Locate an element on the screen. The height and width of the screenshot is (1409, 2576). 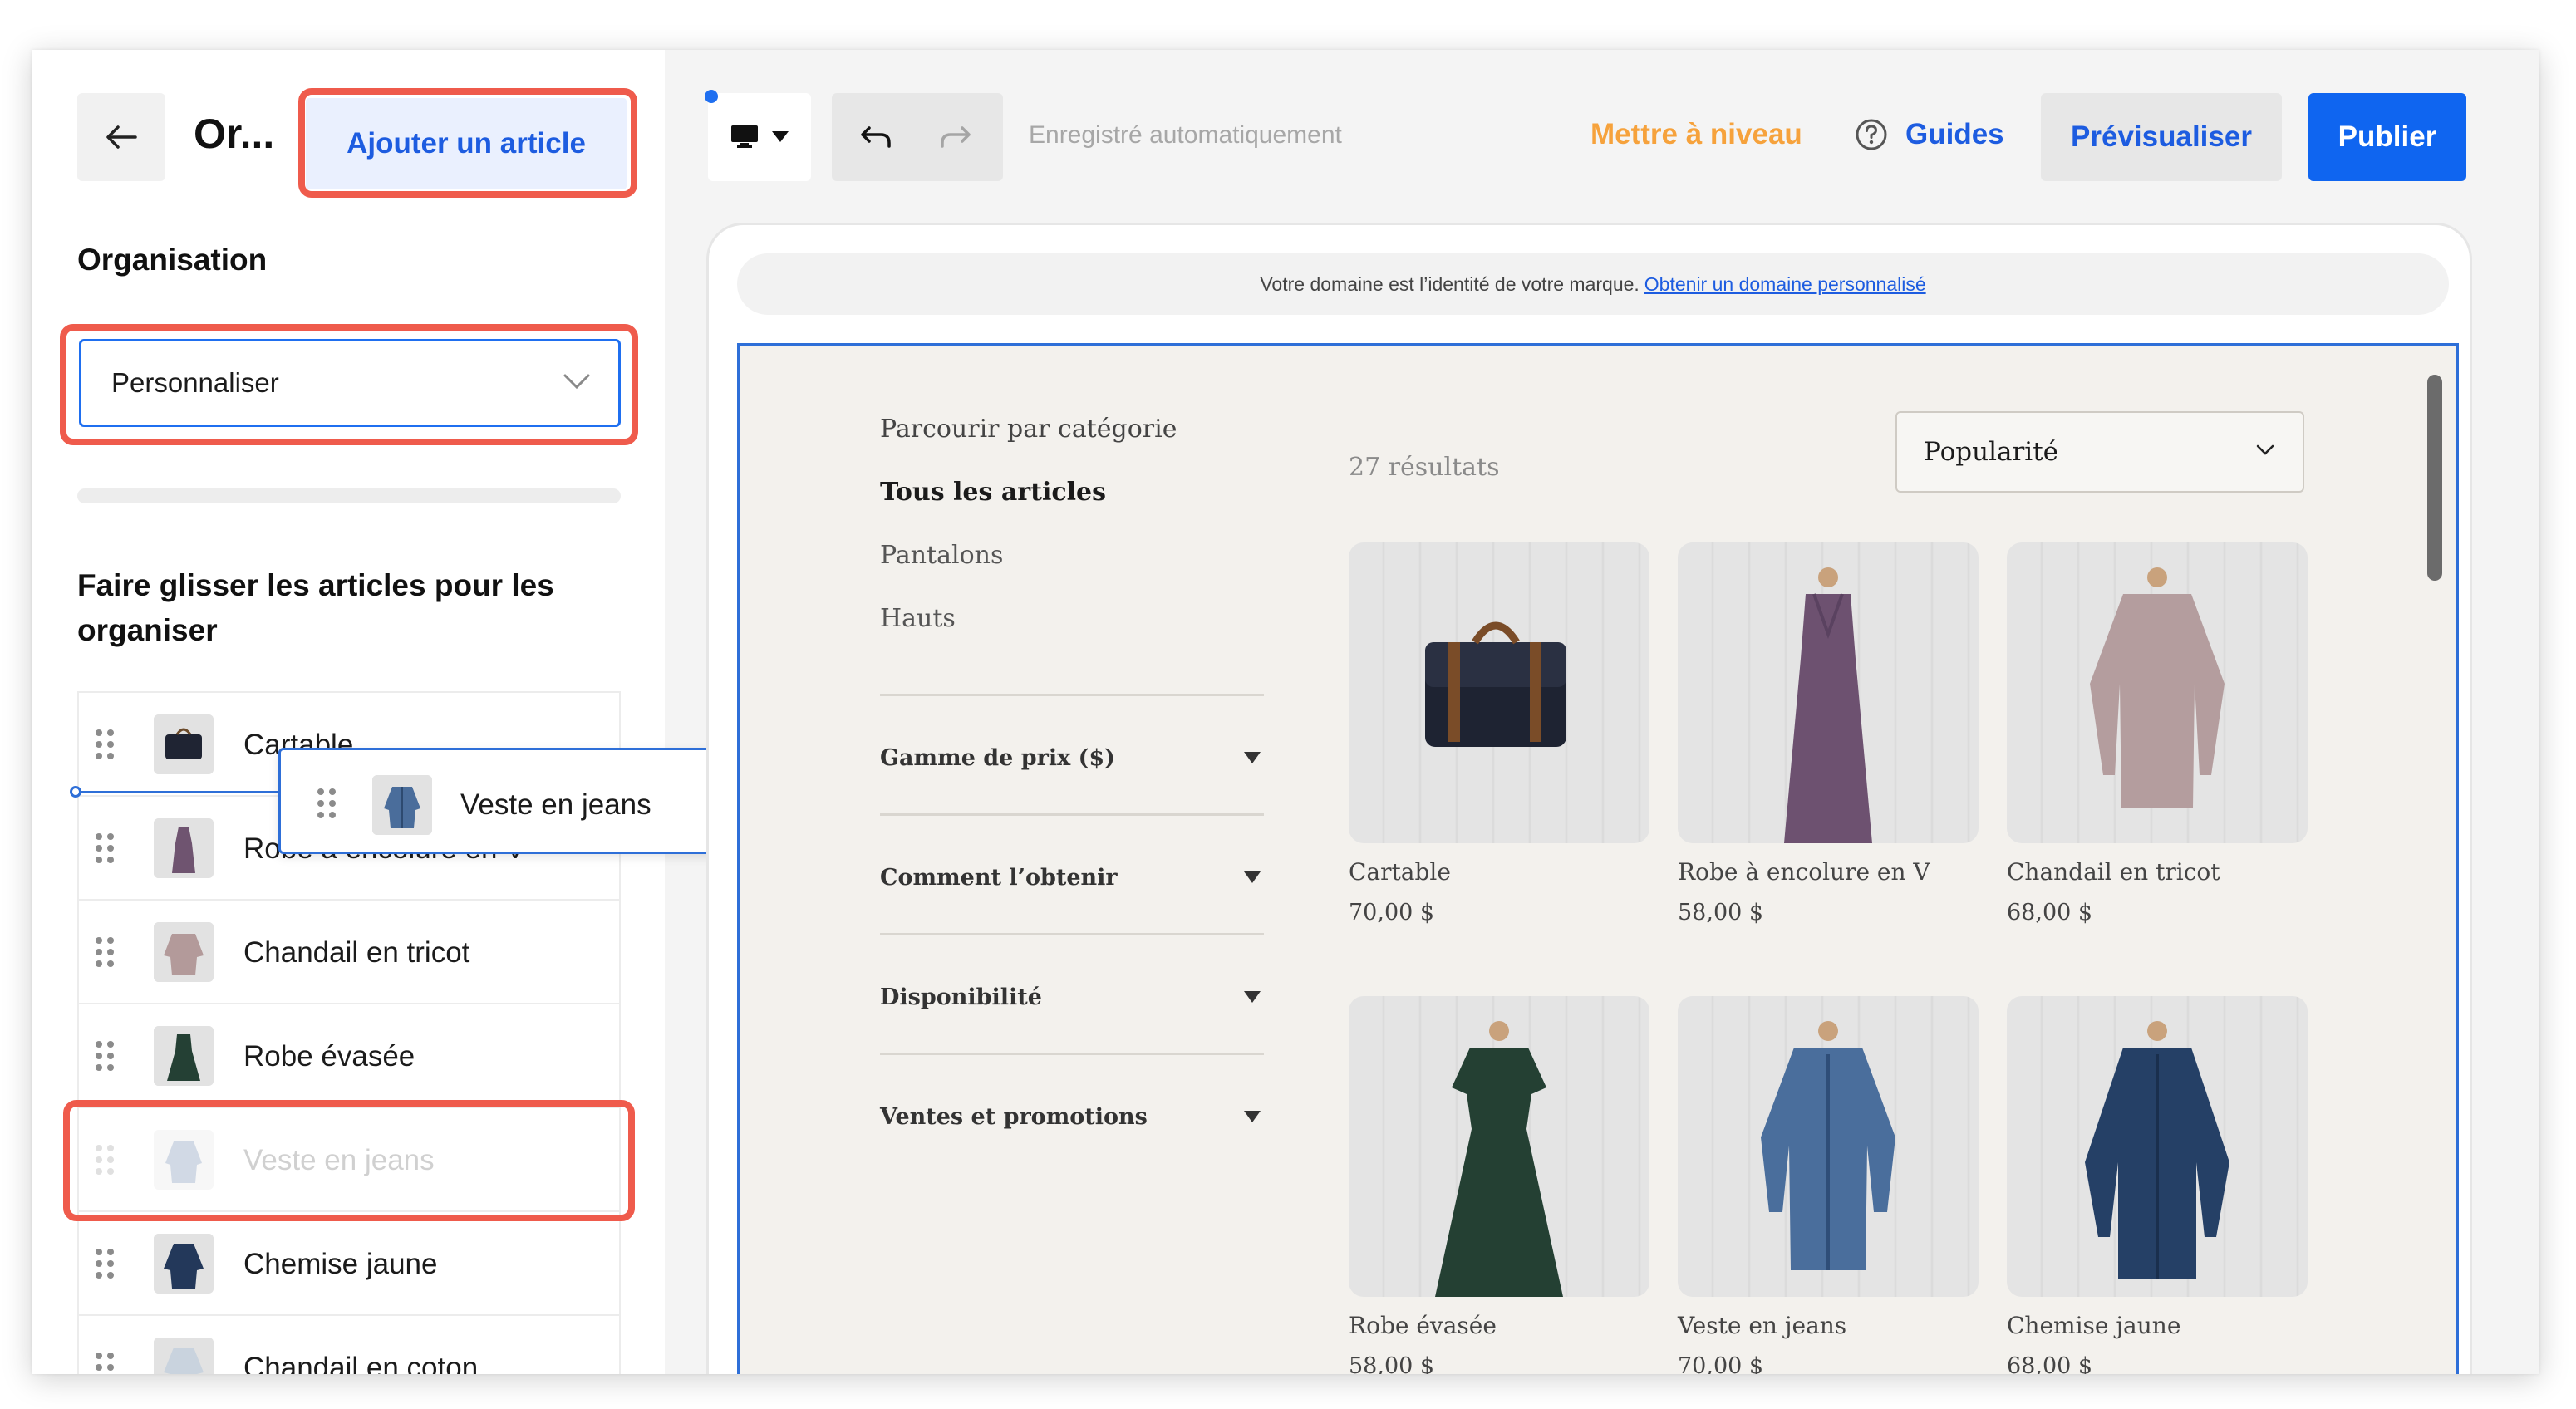
redo-button is located at coordinates (956, 137).